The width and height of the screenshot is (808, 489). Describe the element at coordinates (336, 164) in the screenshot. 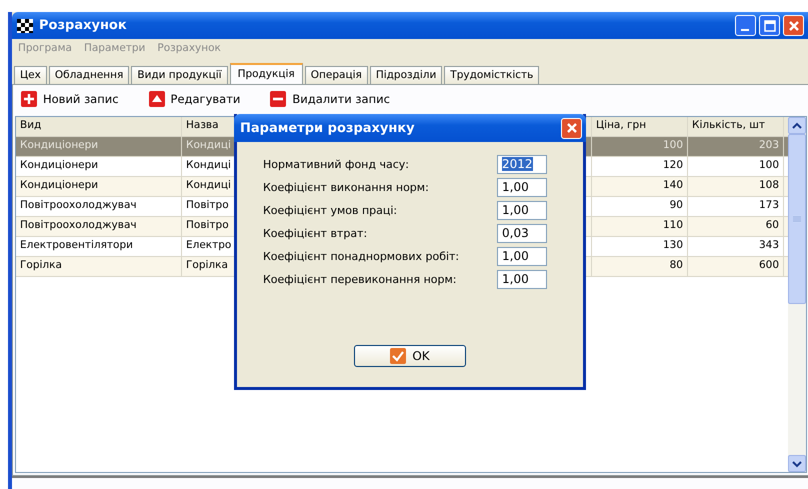

I see `field-label: Нормативний фонд часу:` at that location.